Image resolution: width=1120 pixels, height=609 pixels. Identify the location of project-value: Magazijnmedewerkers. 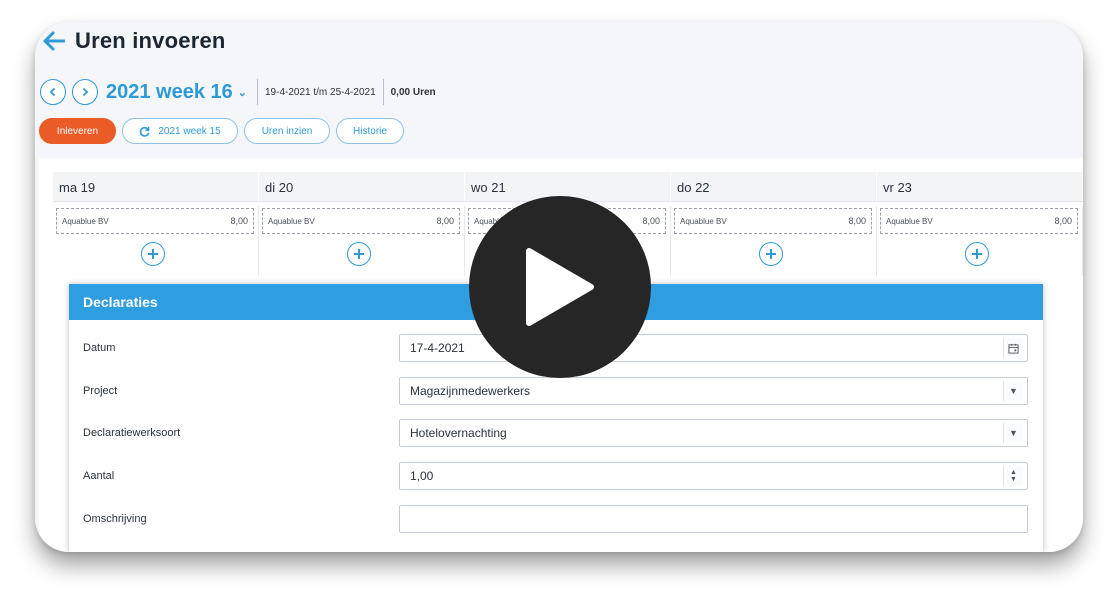
(470, 391).